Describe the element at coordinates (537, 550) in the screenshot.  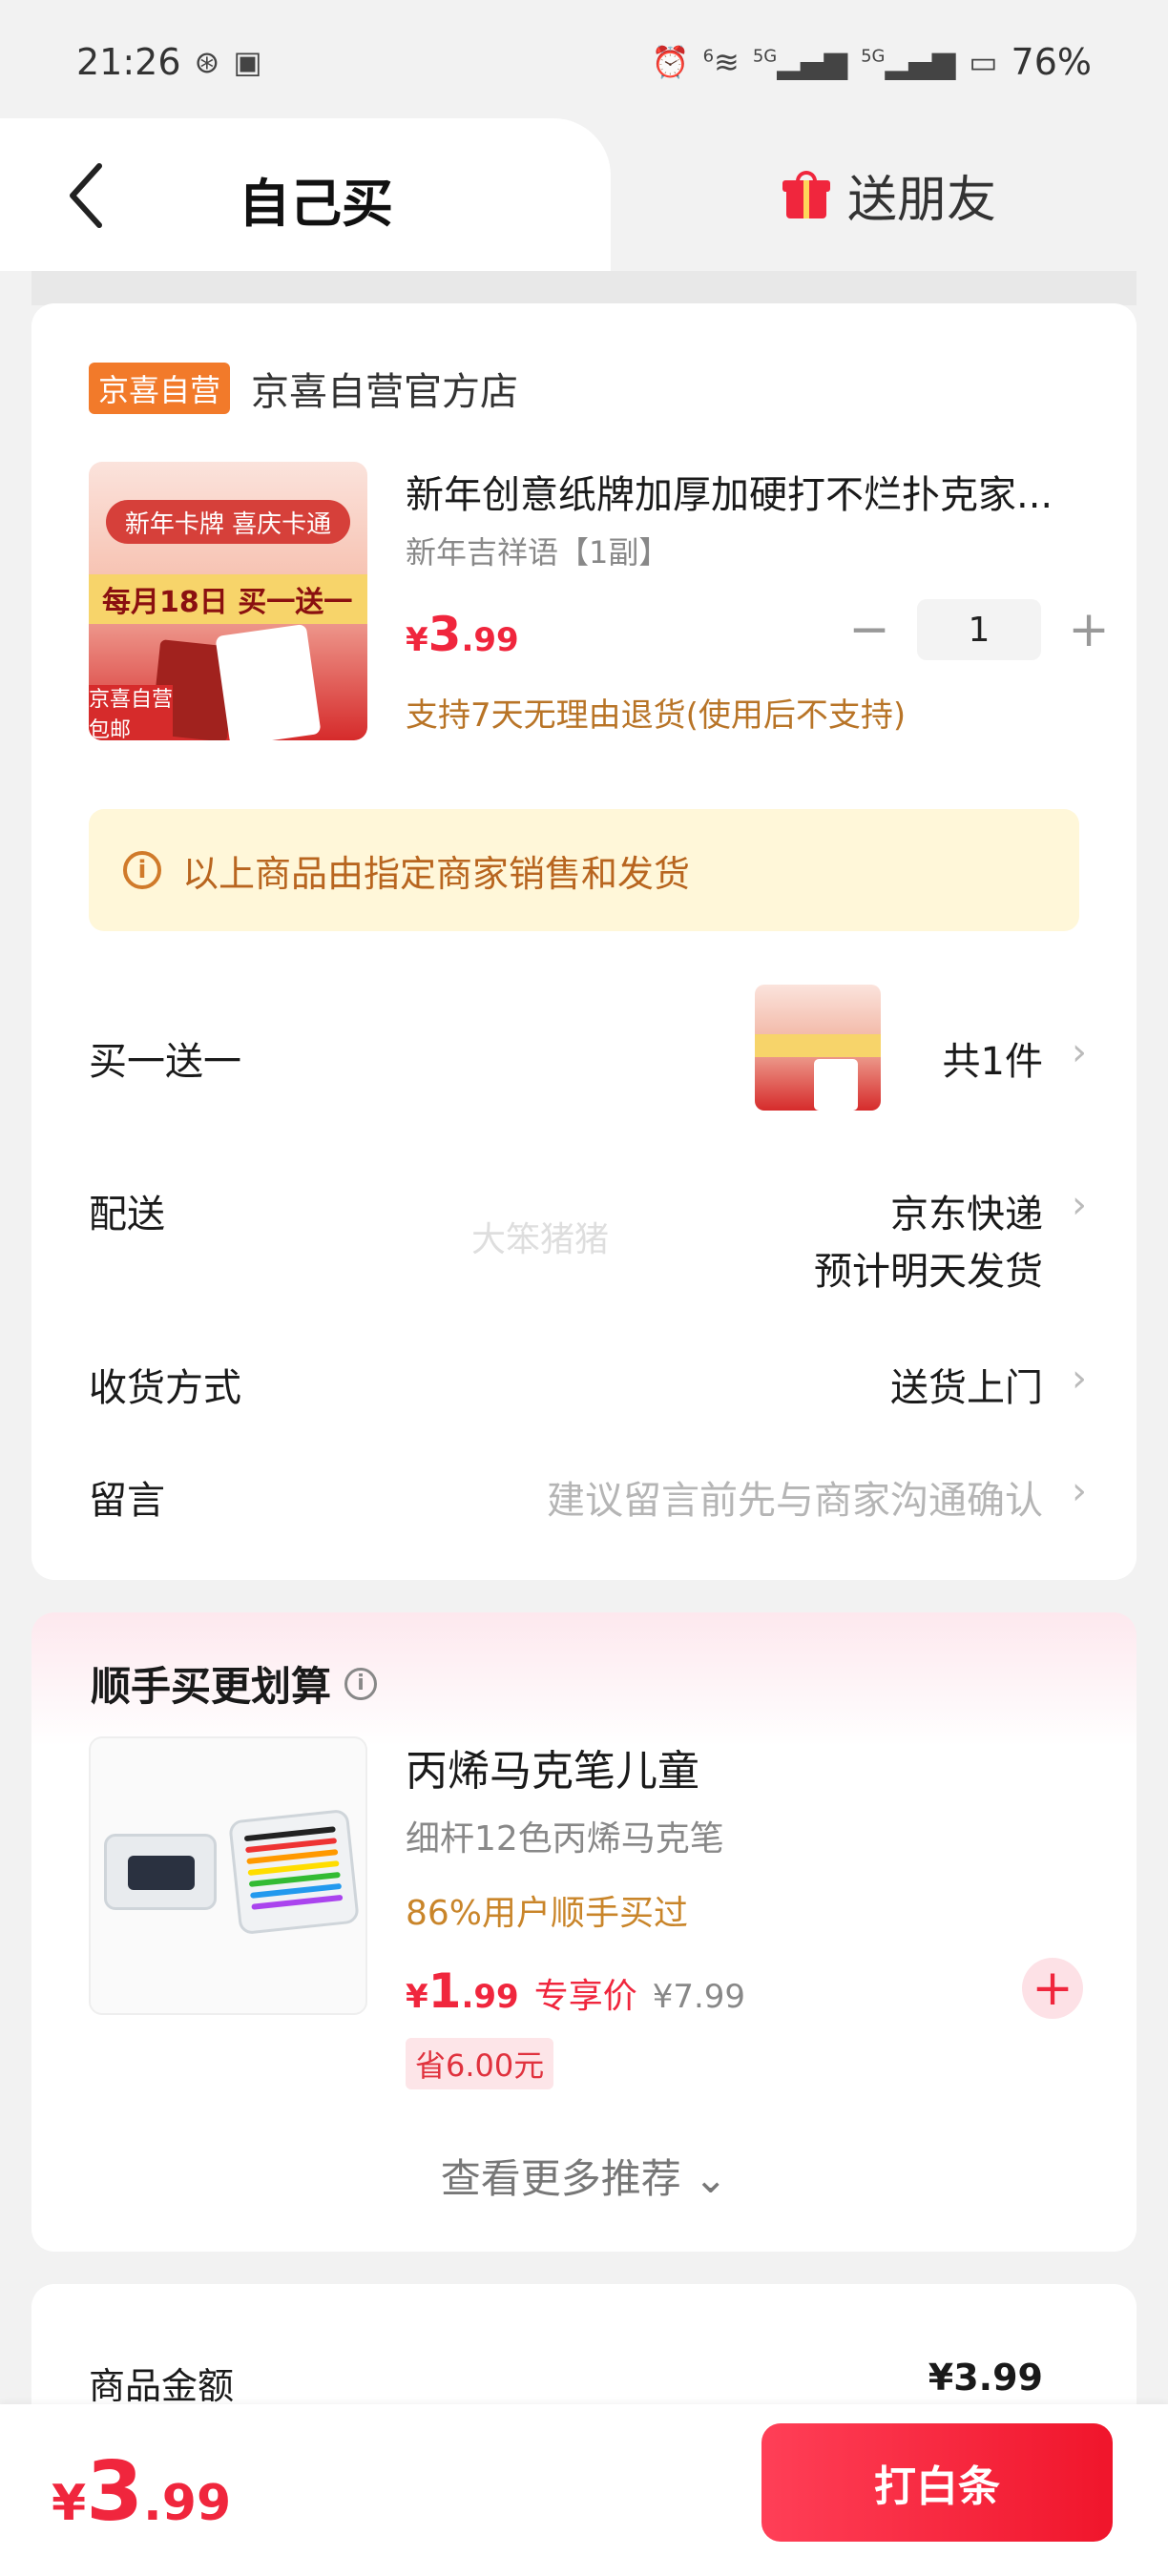
I see `product-variant: 新年吉祥语【1副】` at that location.